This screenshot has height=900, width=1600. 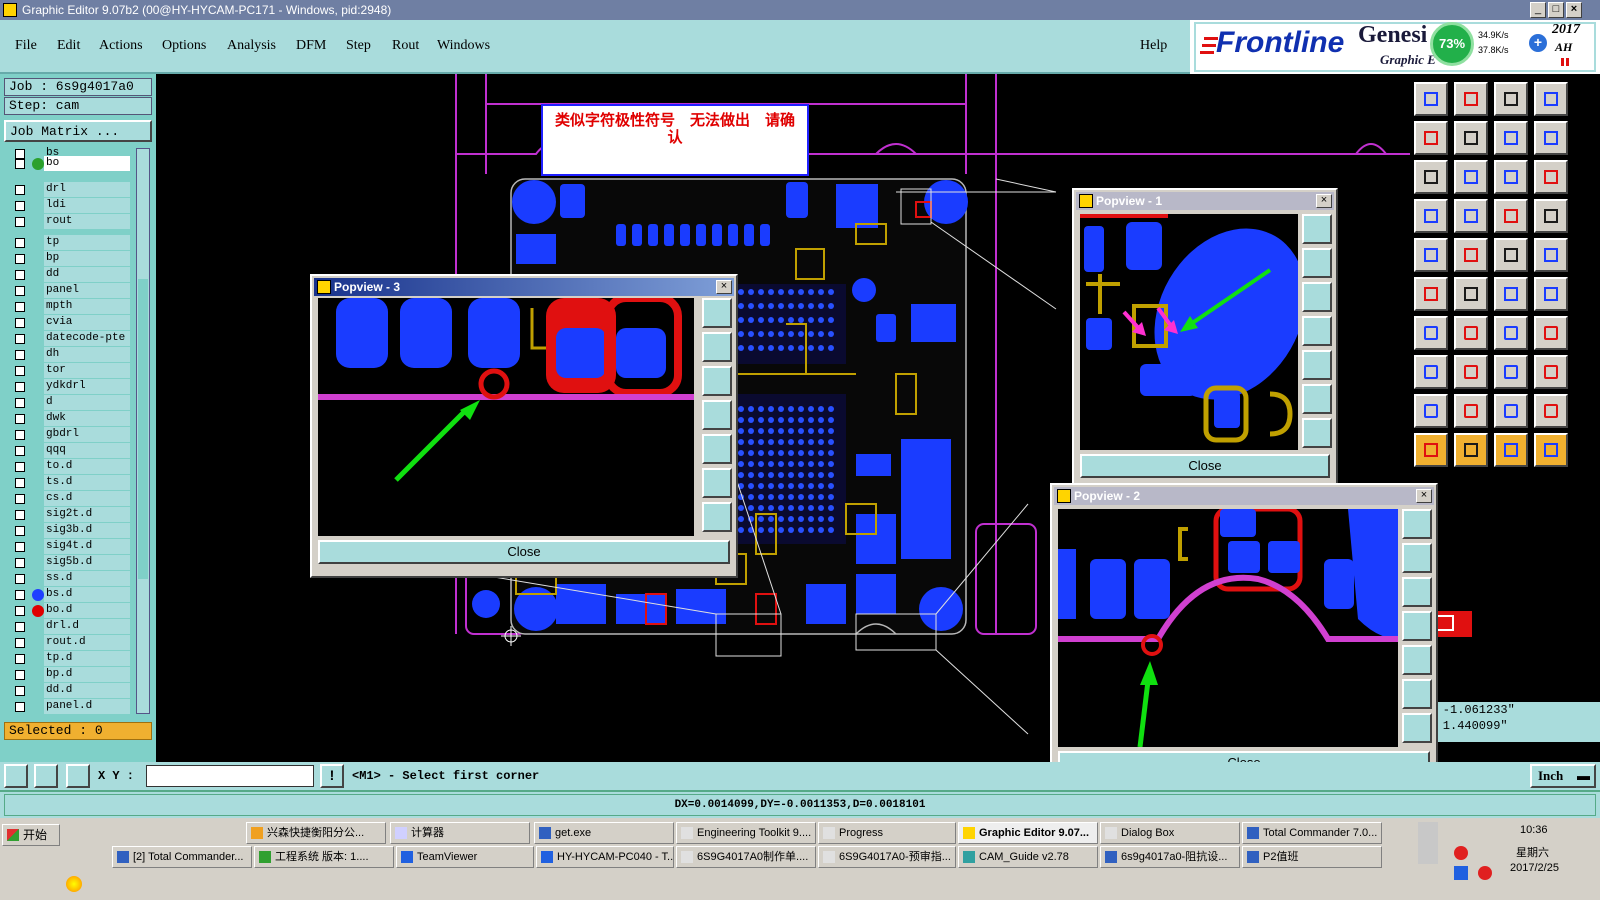 What do you see at coordinates (1312, 857) in the screenshot?
I see `taskbar-button: P2值班` at bounding box center [1312, 857].